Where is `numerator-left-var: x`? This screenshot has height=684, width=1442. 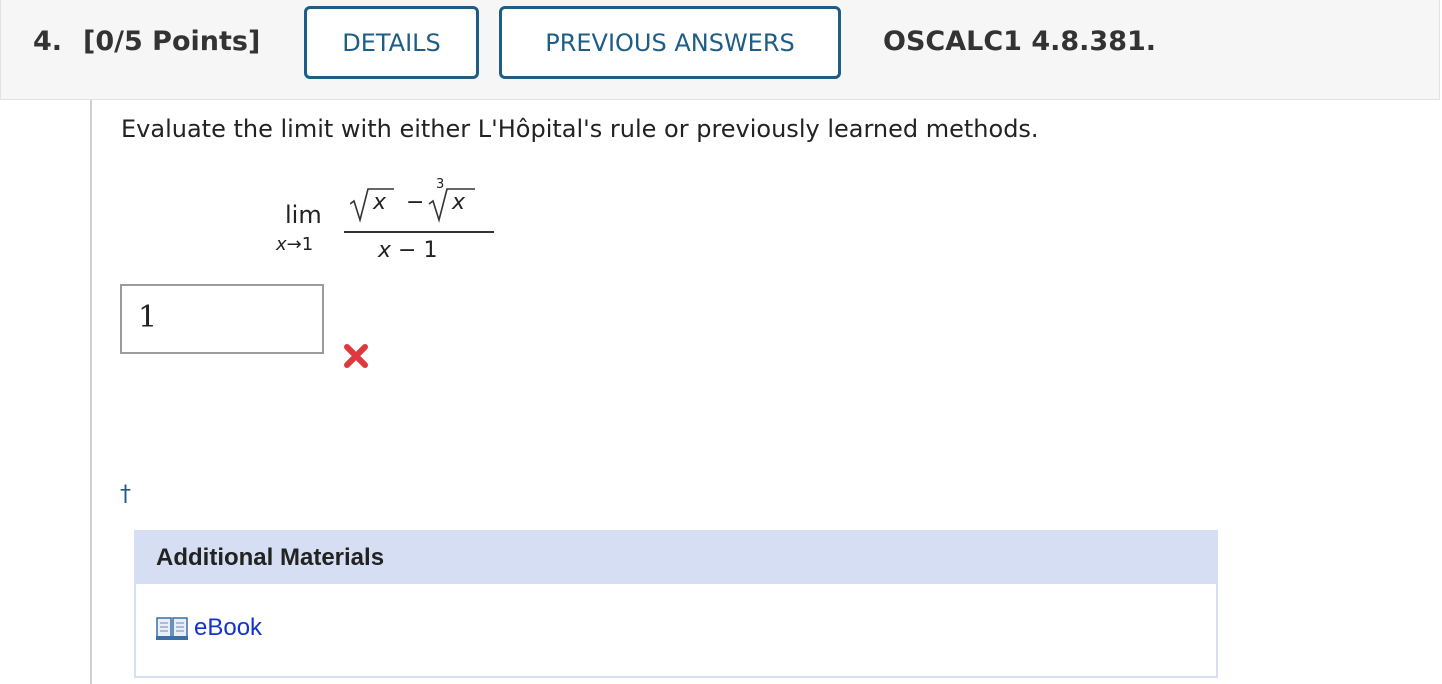 numerator-left-var: x is located at coordinates (380, 202).